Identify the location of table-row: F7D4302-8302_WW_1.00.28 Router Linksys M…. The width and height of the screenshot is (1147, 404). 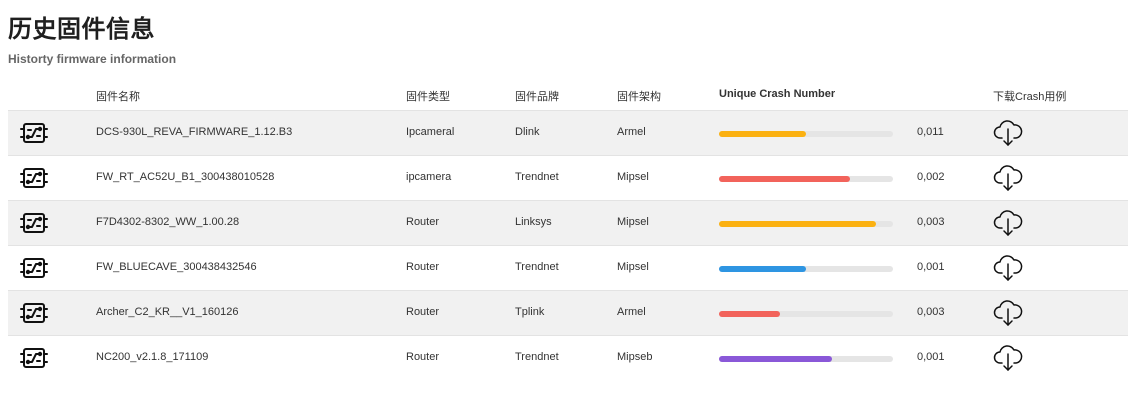
(568, 223).